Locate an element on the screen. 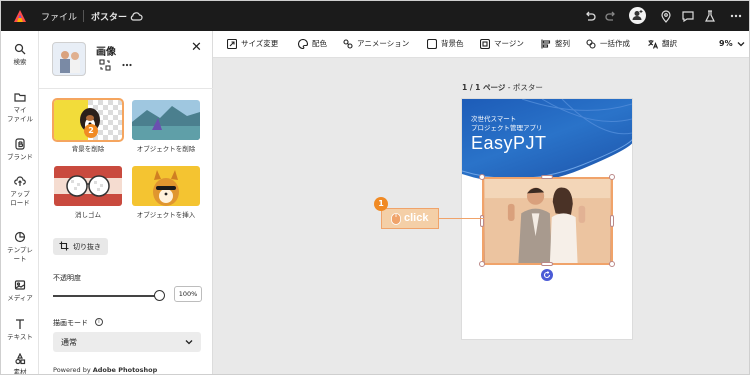 Image resolution: width=750 pixels, height=375 pixels. folder-icon is located at coordinates (20, 97).